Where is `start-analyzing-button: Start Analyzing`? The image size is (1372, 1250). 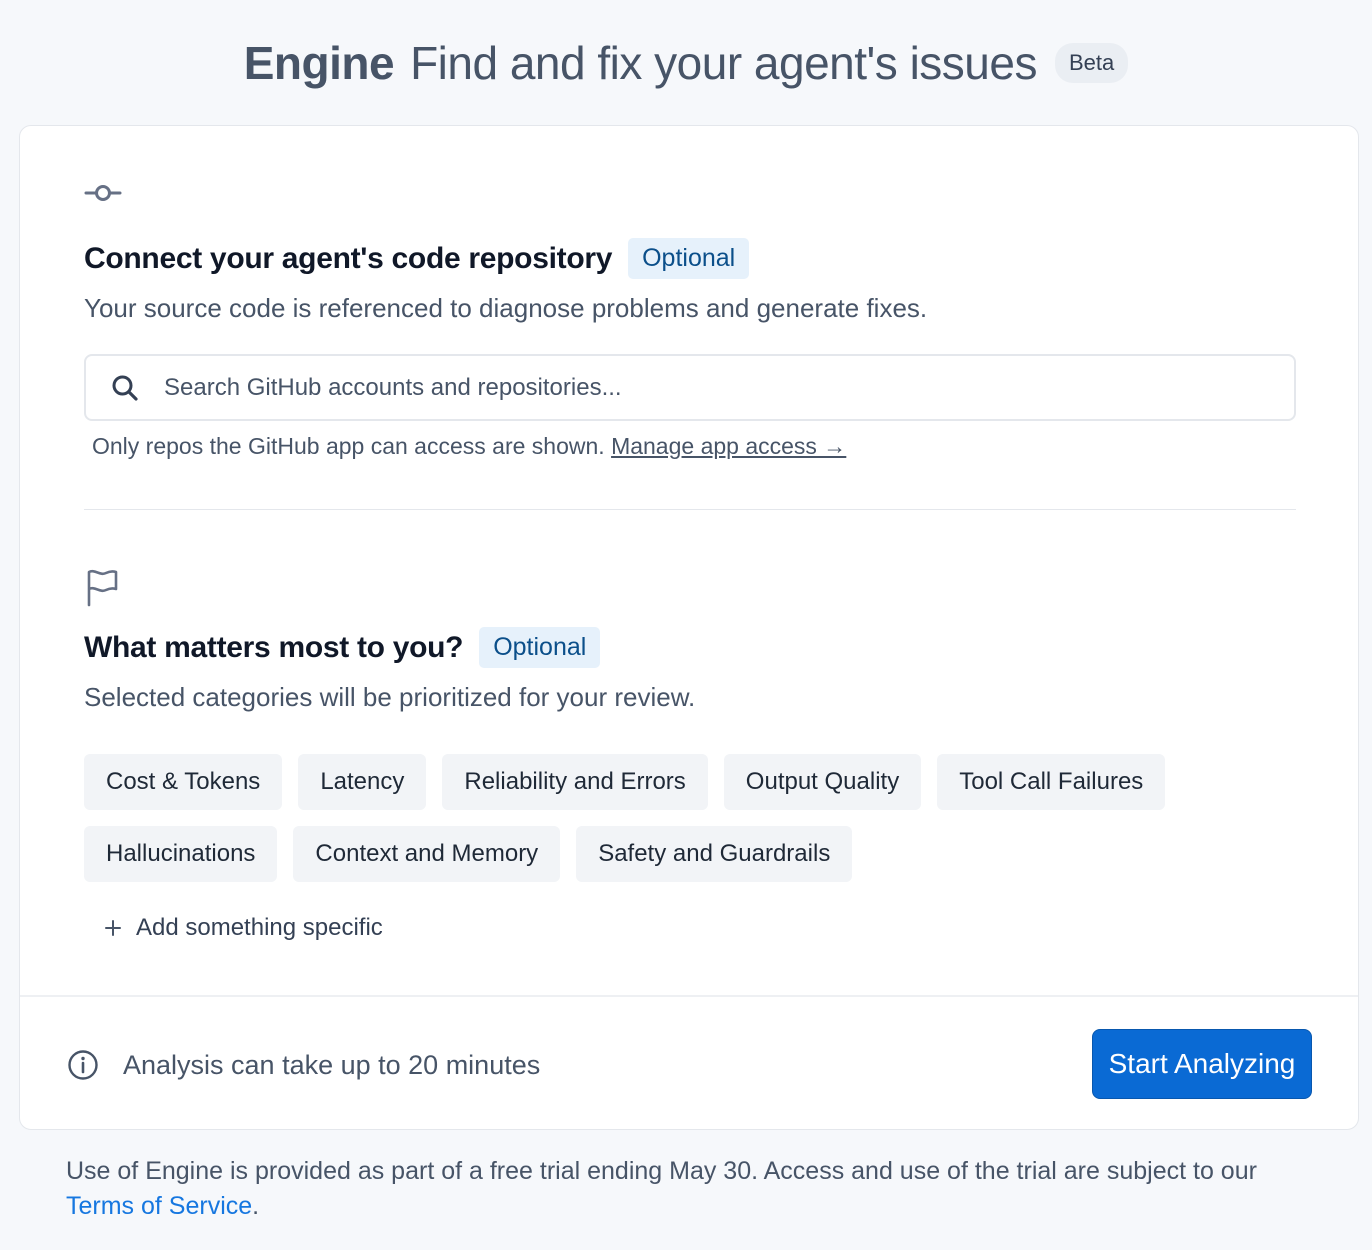
start-analyzing-button: Start Analyzing is located at coordinates (1202, 1064).